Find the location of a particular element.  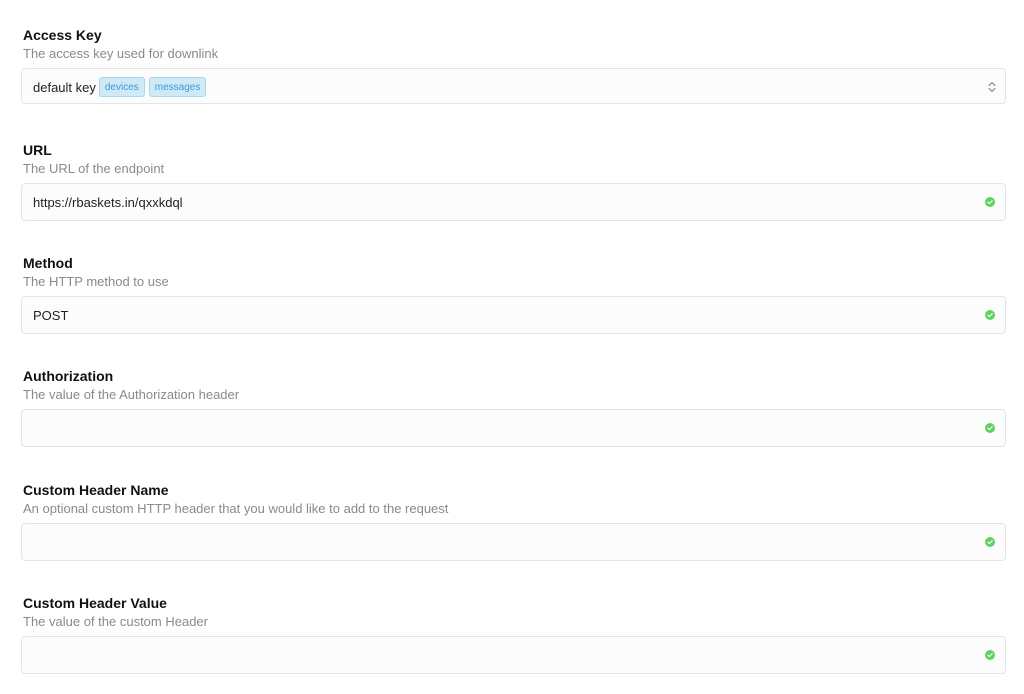

access-key-selected: default key devices messages is located at coordinates (121, 87).